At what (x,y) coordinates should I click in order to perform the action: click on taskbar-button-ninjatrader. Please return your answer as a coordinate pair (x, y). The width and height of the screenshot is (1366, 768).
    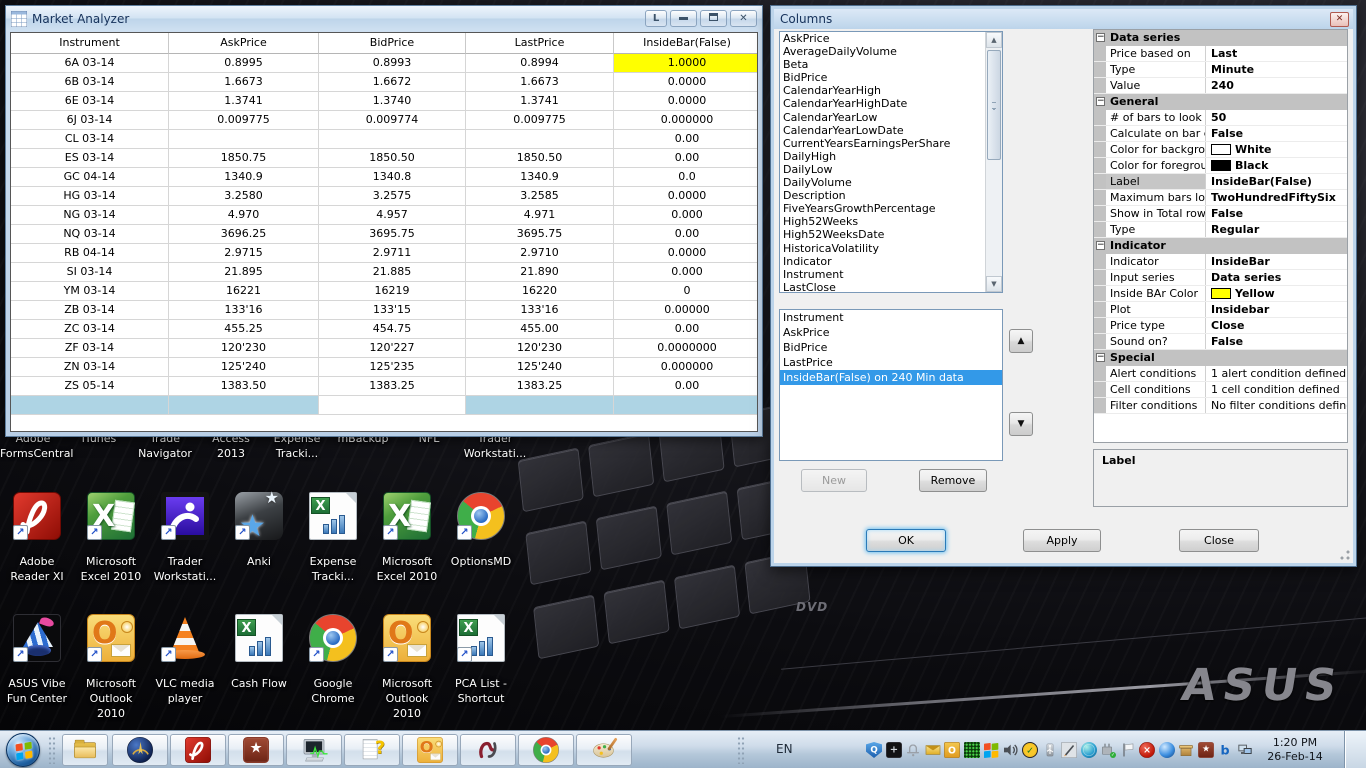
    Looking at the image, I should click on (488, 750).